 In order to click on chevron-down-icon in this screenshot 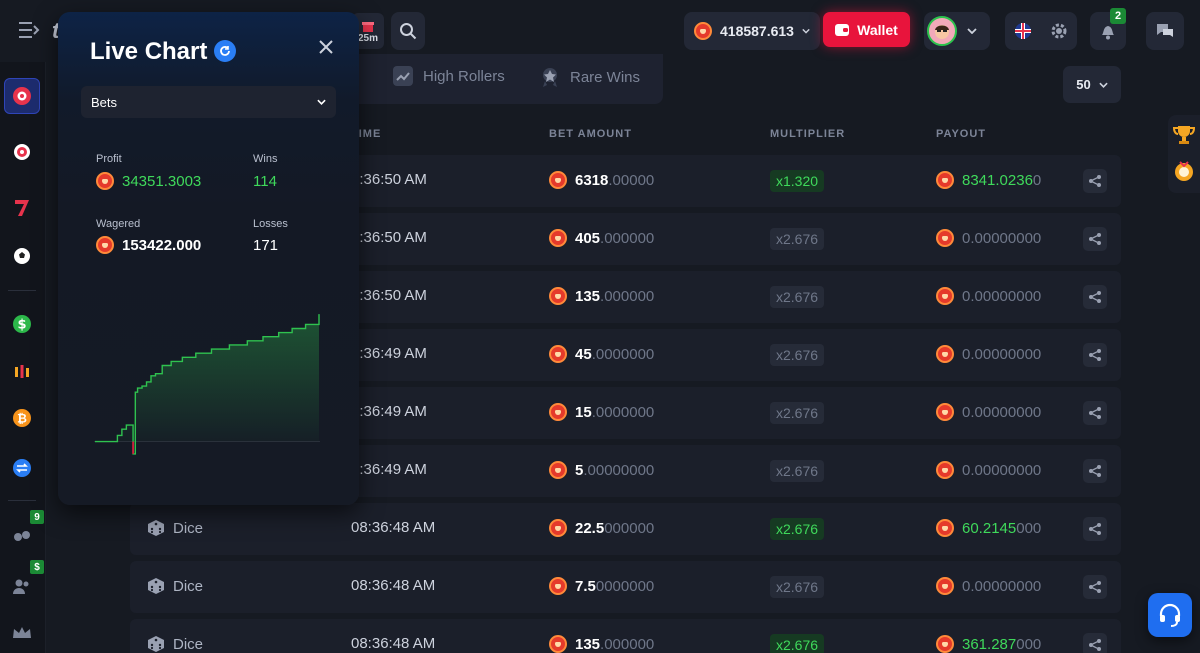, I will do `click(1103, 85)`.